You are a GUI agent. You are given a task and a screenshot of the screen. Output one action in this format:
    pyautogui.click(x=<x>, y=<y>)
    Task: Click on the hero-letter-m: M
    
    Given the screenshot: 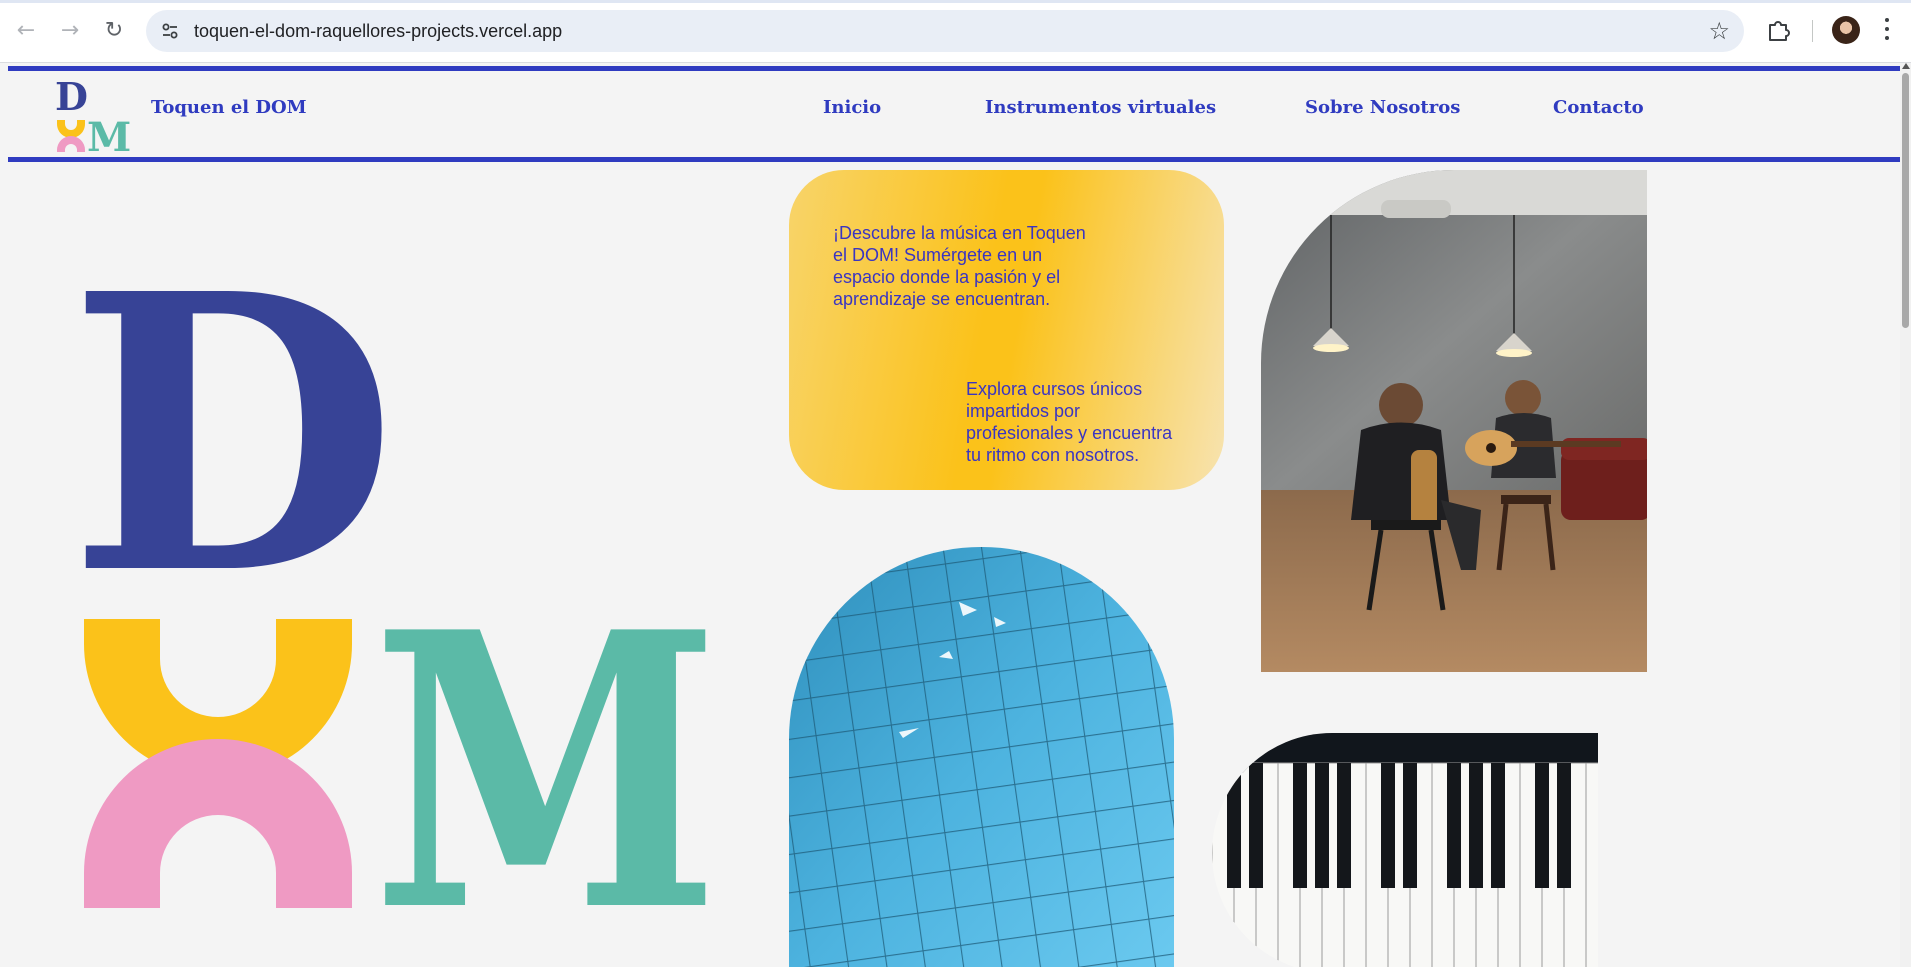 What is the action you would take?
    pyautogui.click(x=546, y=732)
    